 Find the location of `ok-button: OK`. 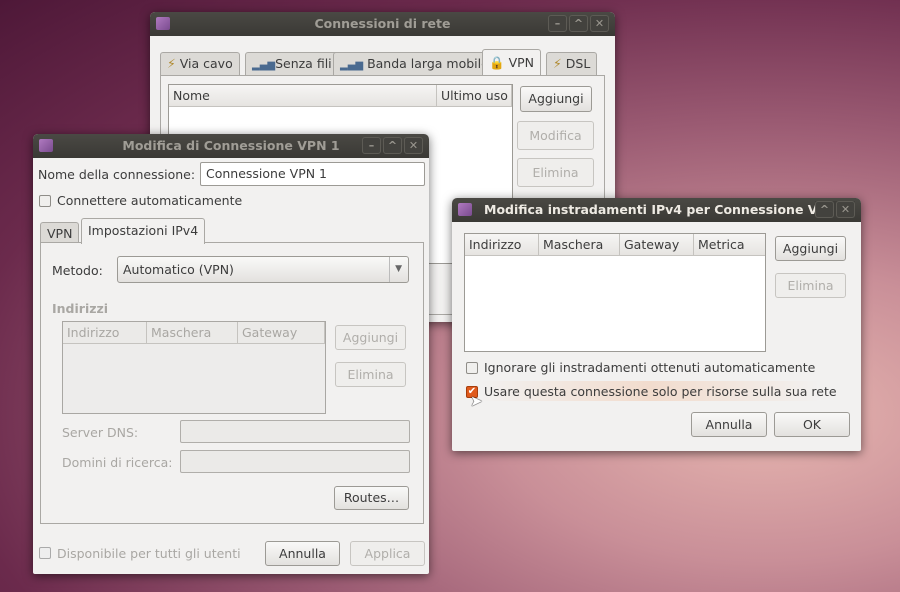

ok-button: OK is located at coordinates (812, 424).